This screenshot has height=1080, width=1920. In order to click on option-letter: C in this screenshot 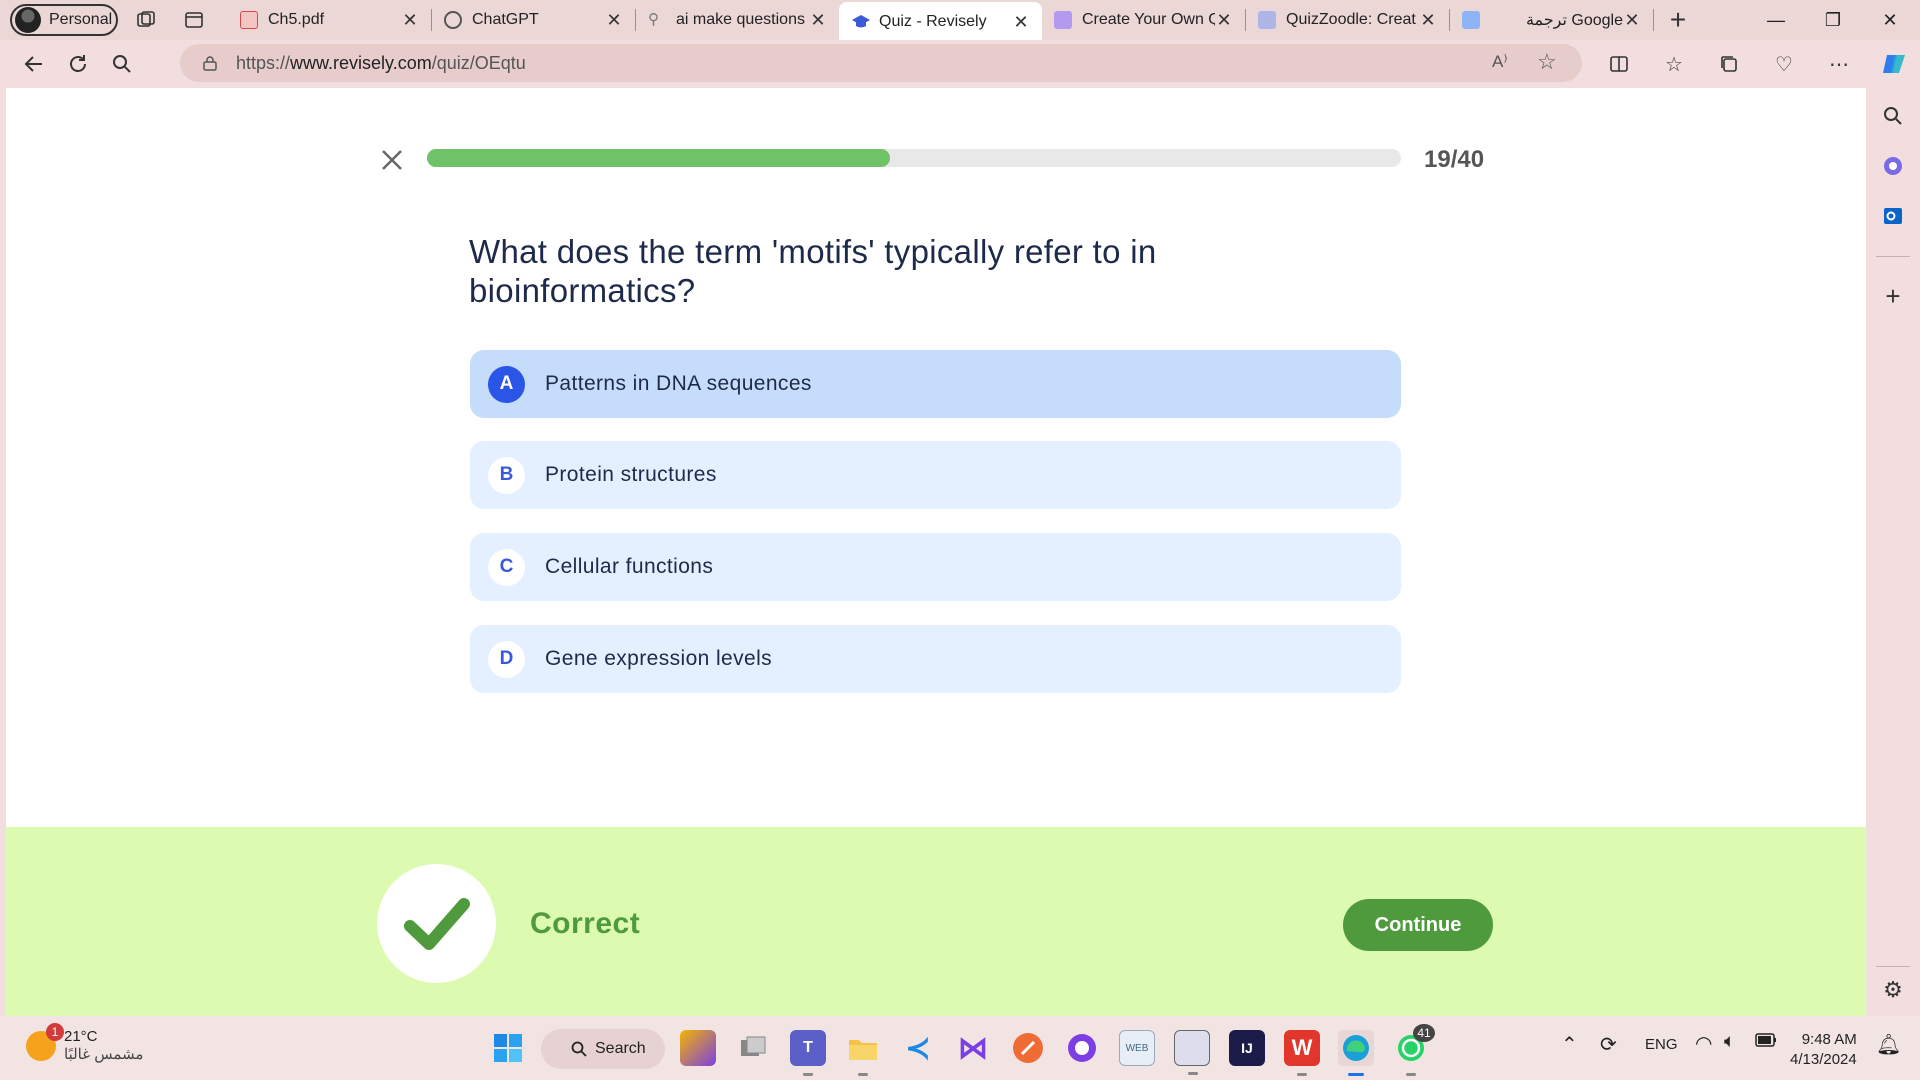, I will do `click(506, 567)`.